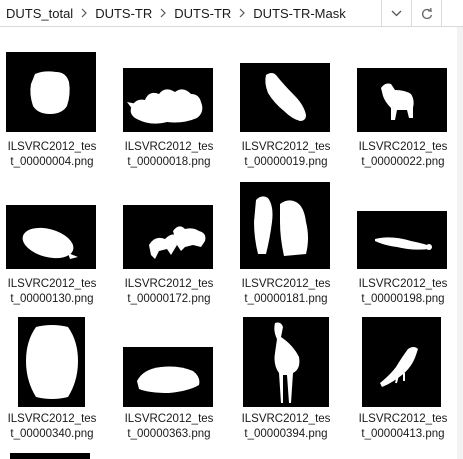  What do you see at coordinates (52, 434) in the screenshot?
I see `file-name: t_00000340.png` at bounding box center [52, 434].